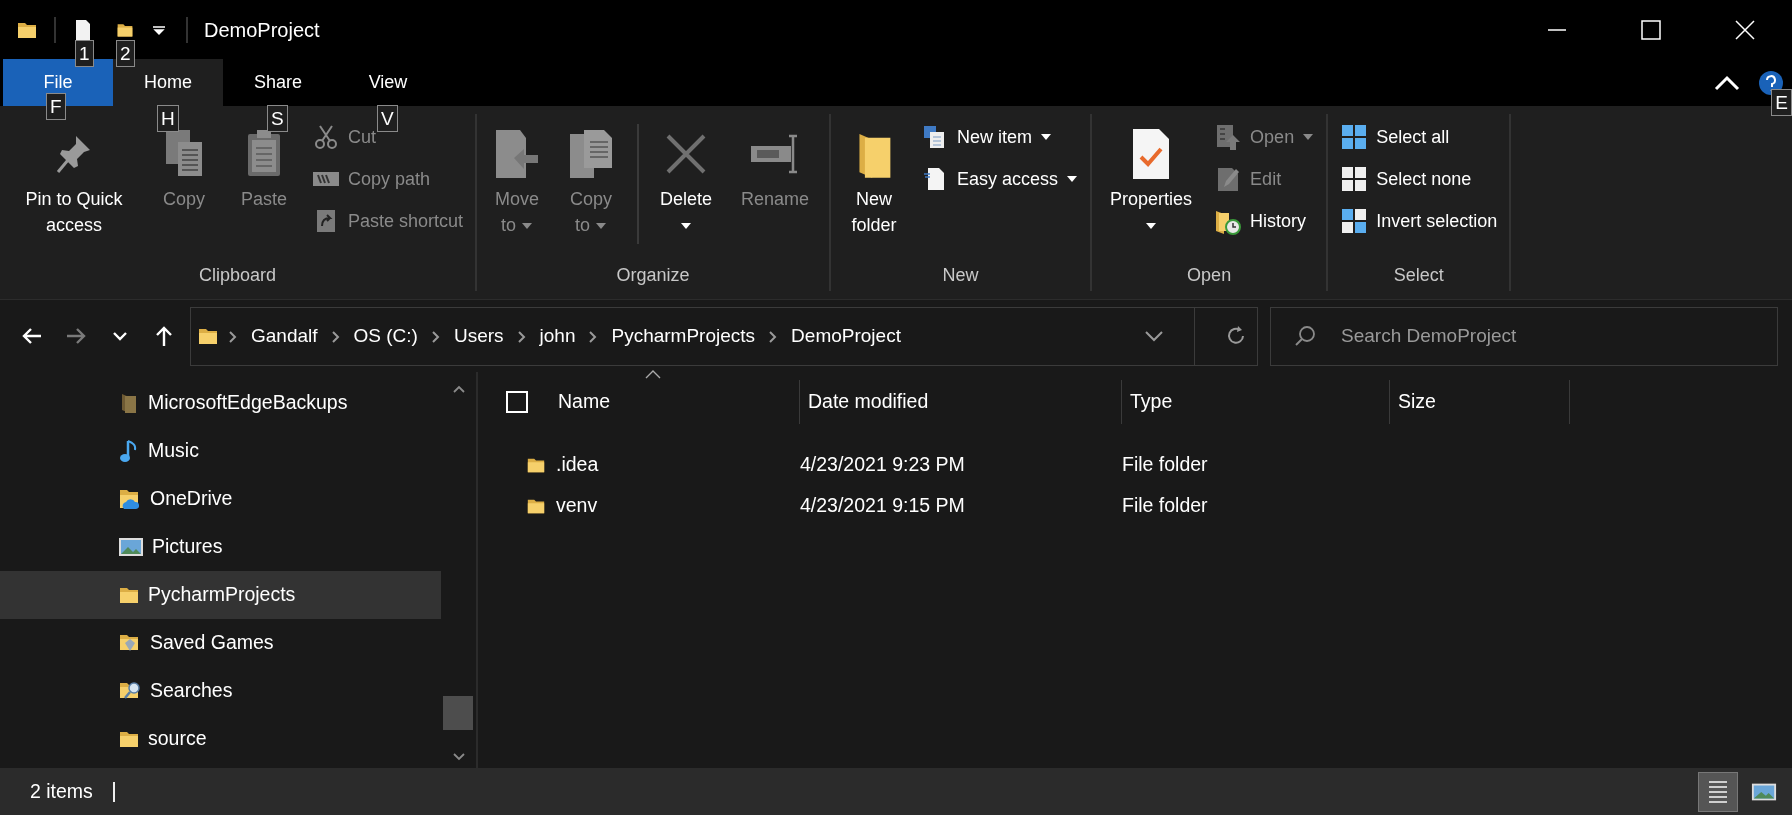 This screenshot has height=815, width=1792. What do you see at coordinates (221, 499) in the screenshot?
I see `nav-item: OneDrive` at bounding box center [221, 499].